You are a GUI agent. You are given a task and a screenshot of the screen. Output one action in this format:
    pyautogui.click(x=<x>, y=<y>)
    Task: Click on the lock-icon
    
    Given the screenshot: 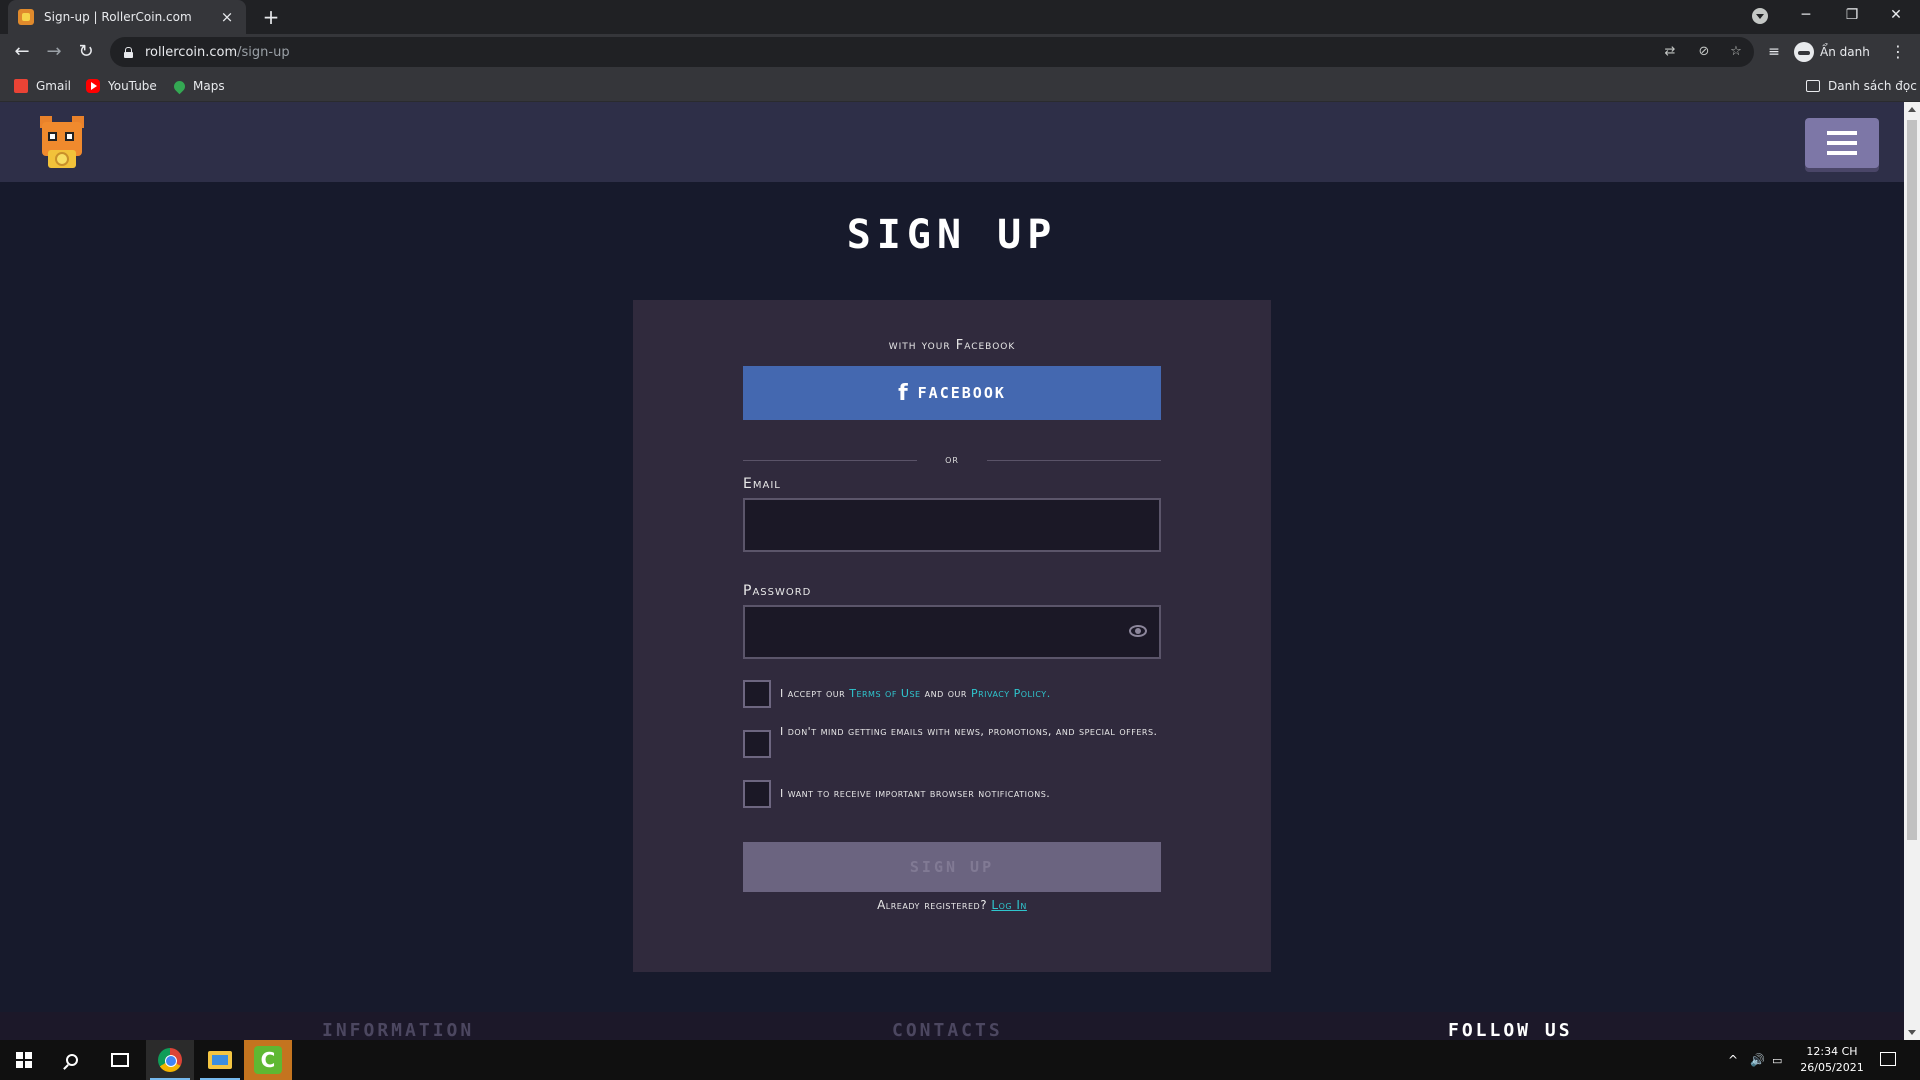 What is the action you would take?
    pyautogui.click(x=128, y=52)
    